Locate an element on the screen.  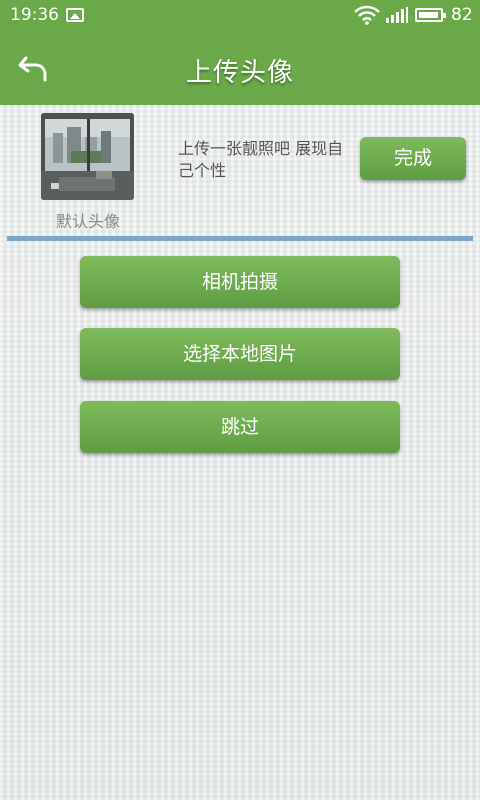
wifi-icon is located at coordinates (367, 15).